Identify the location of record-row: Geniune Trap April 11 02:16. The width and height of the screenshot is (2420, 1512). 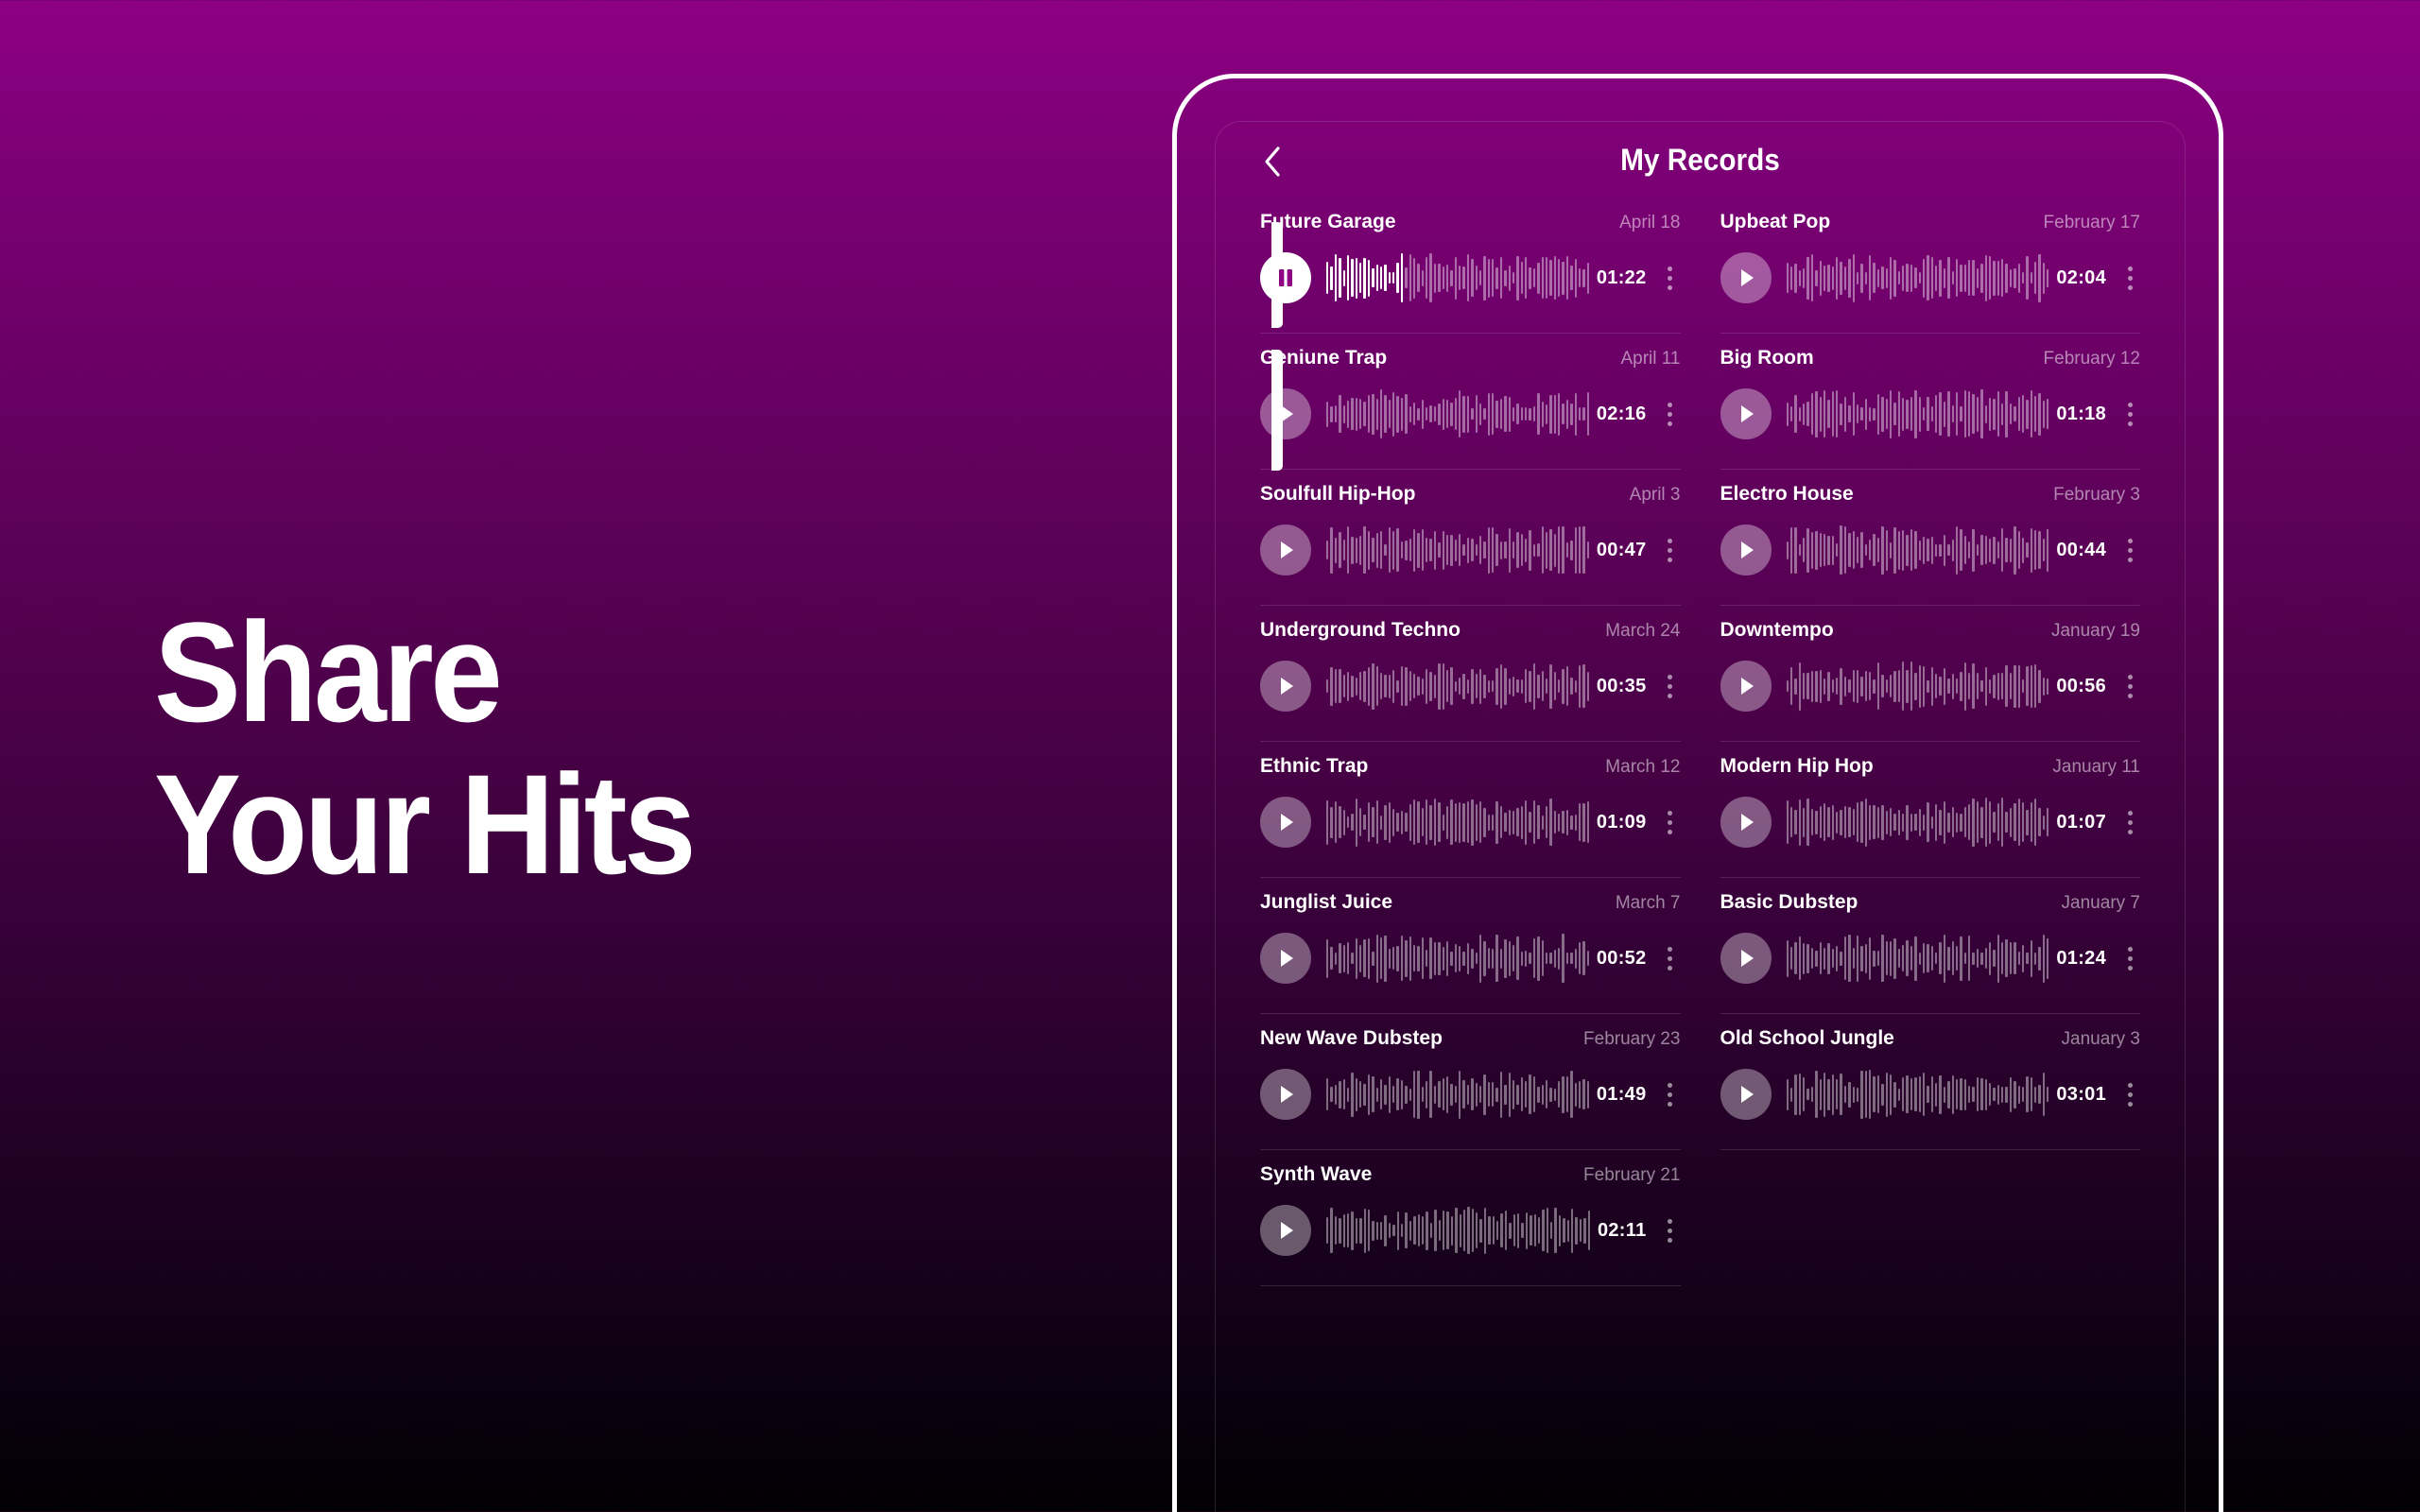
(1470, 402).